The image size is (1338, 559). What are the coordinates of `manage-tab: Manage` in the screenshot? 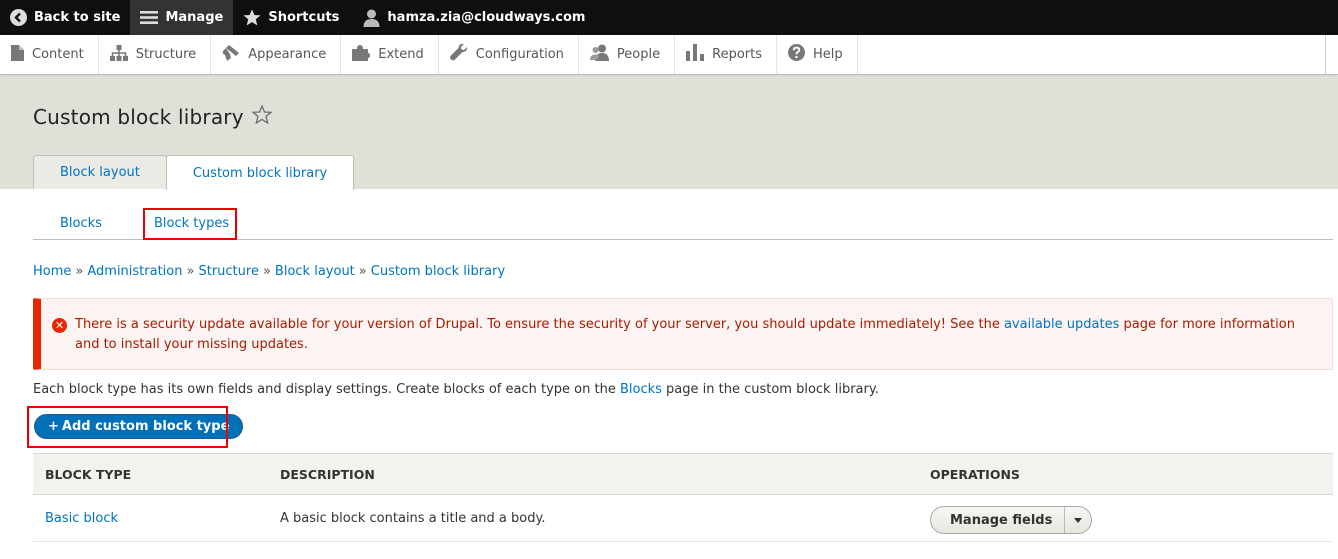 It's located at (182, 17).